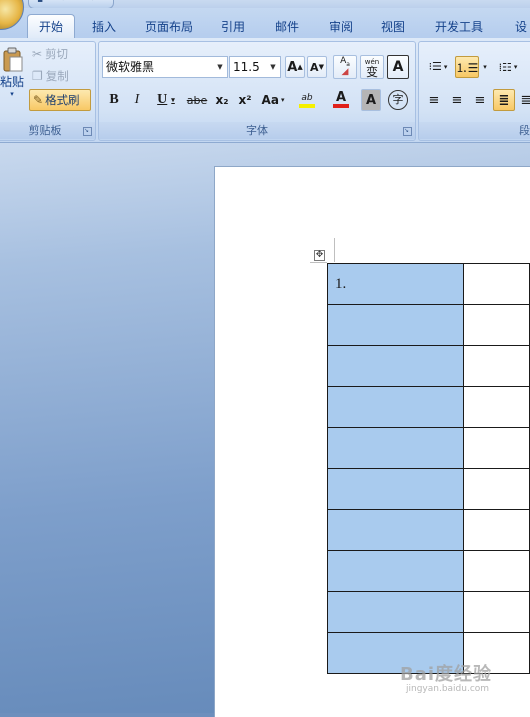  I want to click on enclose-characters-label: 字, so click(398, 100).